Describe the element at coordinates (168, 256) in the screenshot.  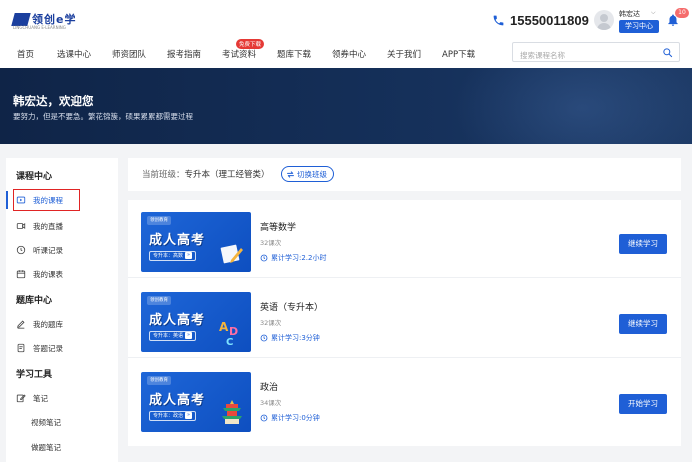
I see `thumb-tag-text: 专升本：高数` at that location.